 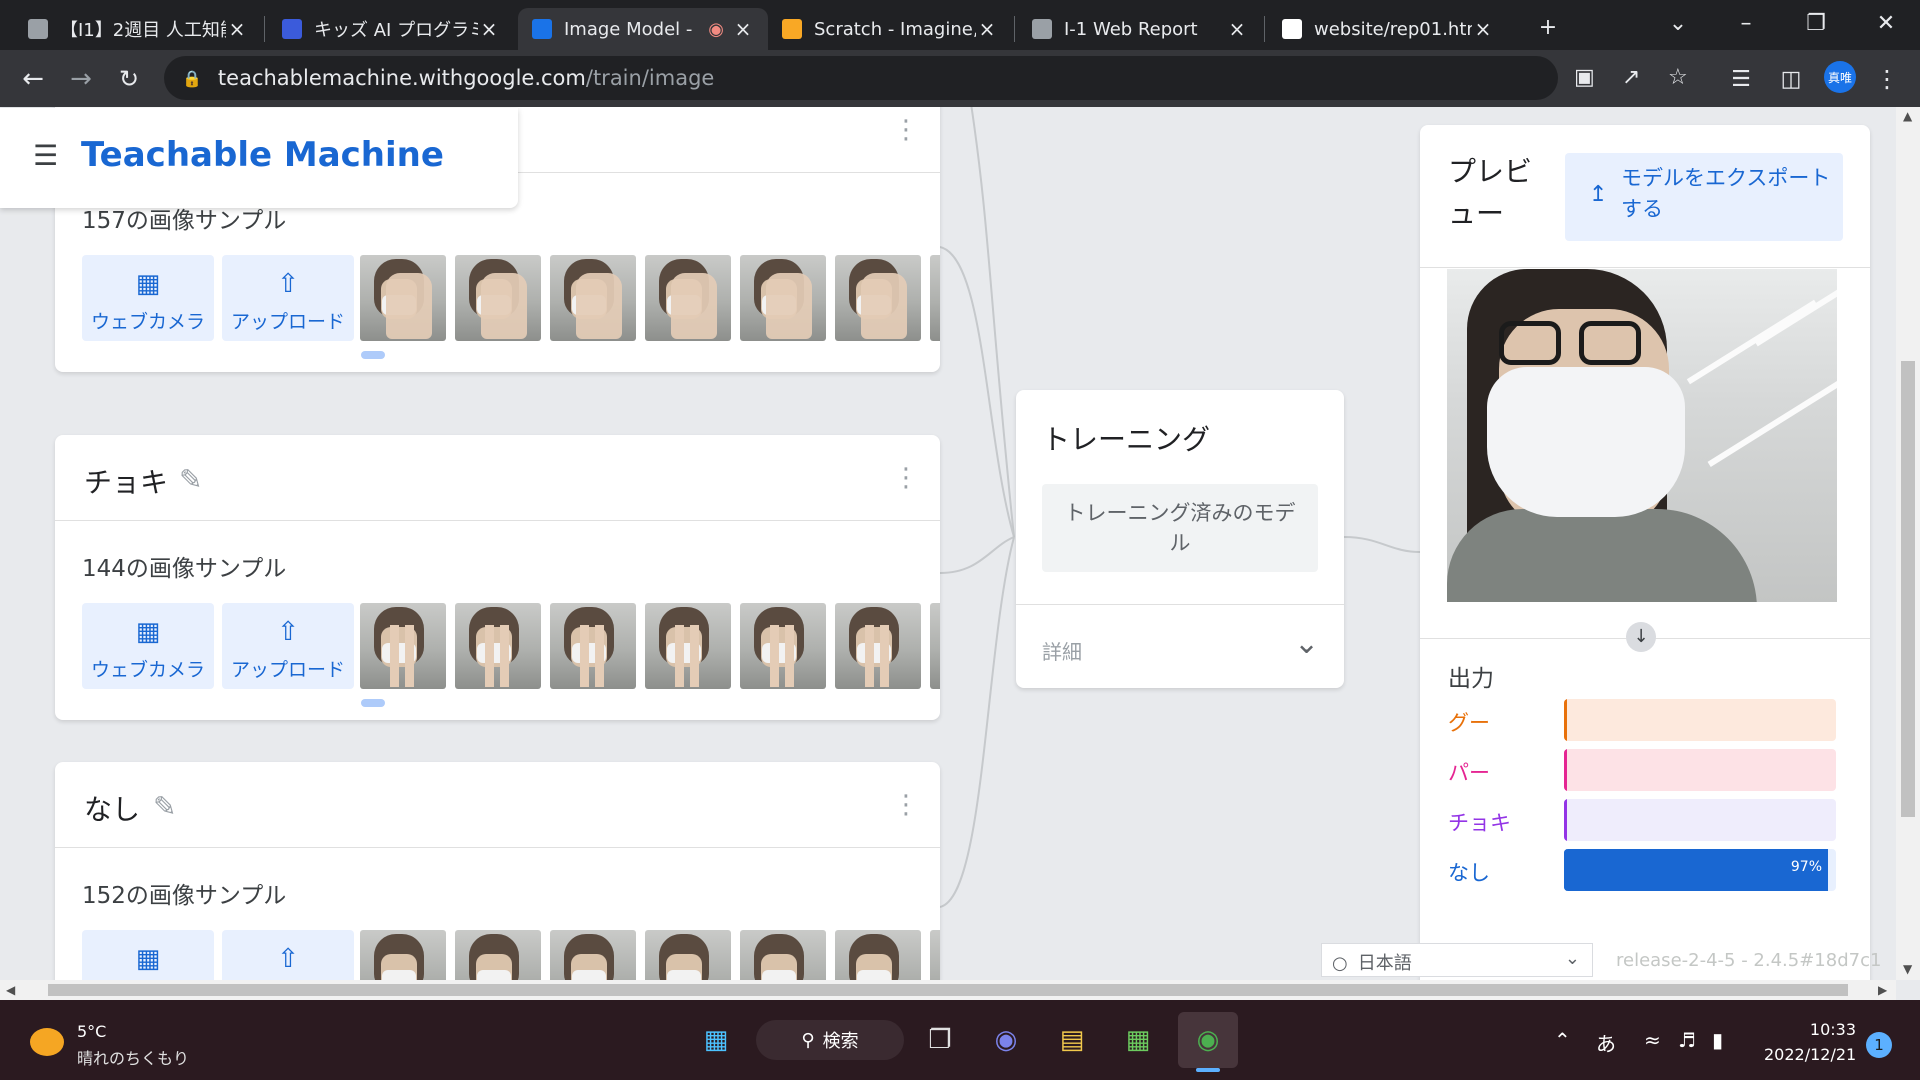 What do you see at coordinates (1606, 1042) in the screenshot?
I see `ime-indicator: あ` at bounding box center [1606, 1042].